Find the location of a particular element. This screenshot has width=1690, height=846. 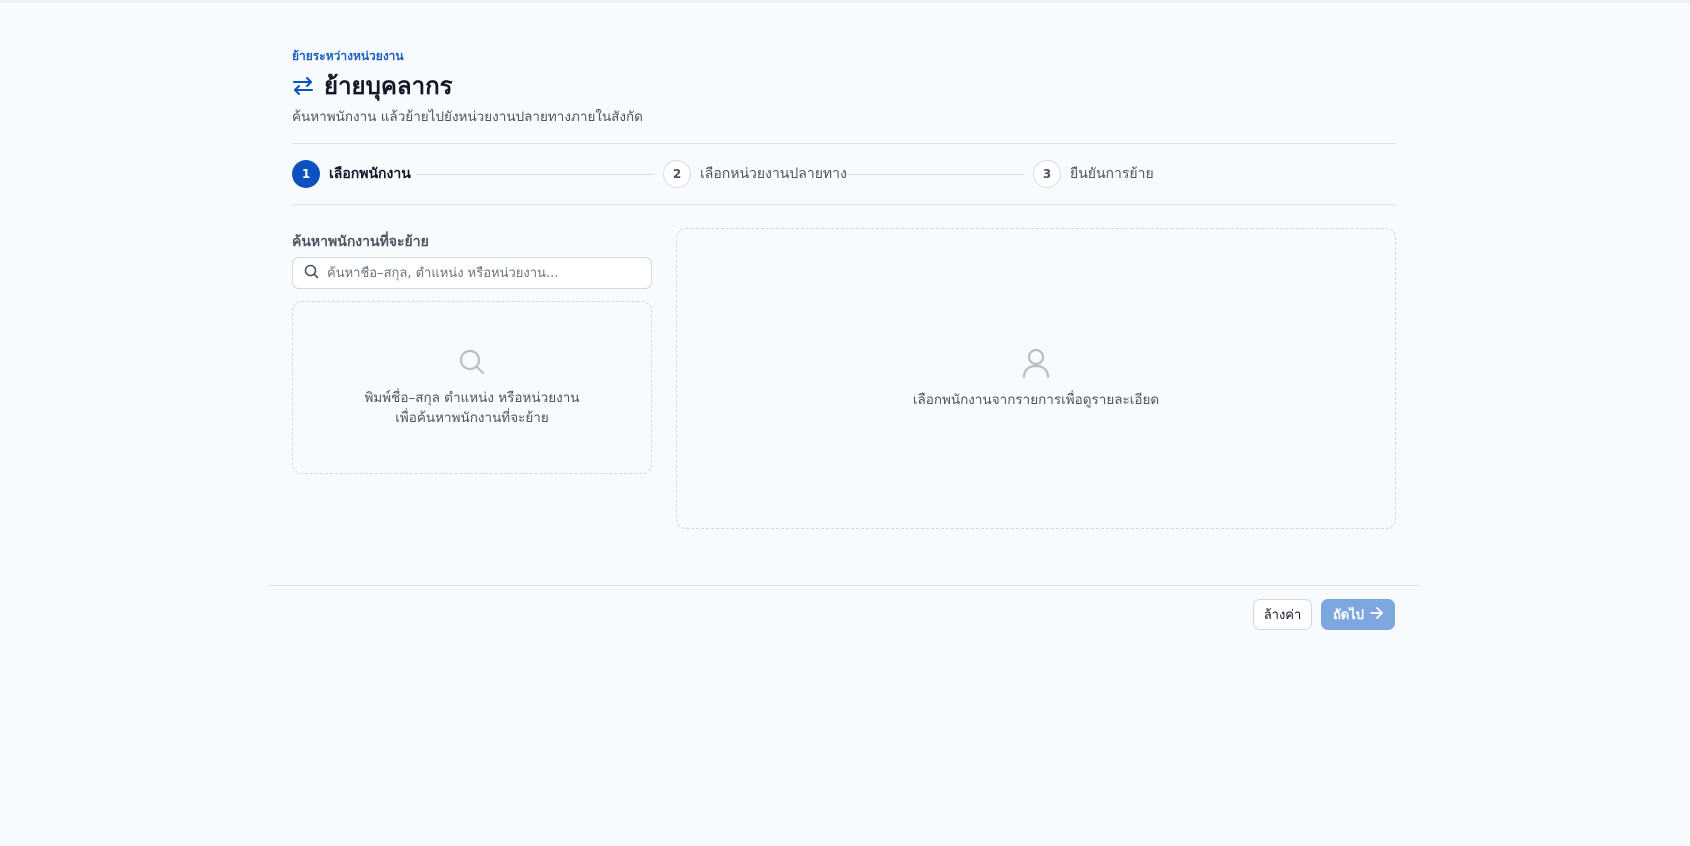

step-label: ยืนยันการย้าย is located at coordinates (1112, 174).